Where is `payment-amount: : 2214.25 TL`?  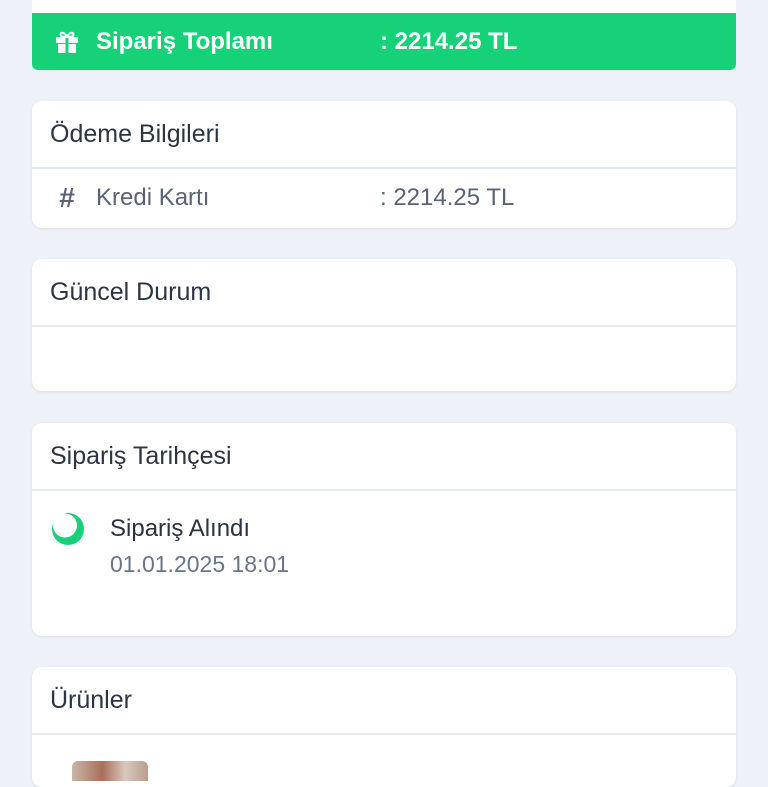
payment-amount: : 2214.25 TL is located at coordinates (447, 197).